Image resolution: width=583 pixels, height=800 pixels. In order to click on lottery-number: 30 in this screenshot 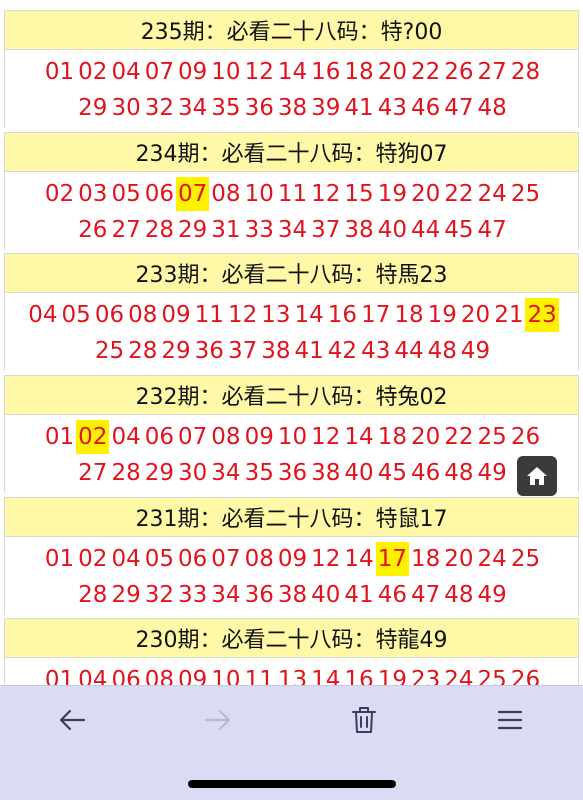, I will do `click(193, 473)`.